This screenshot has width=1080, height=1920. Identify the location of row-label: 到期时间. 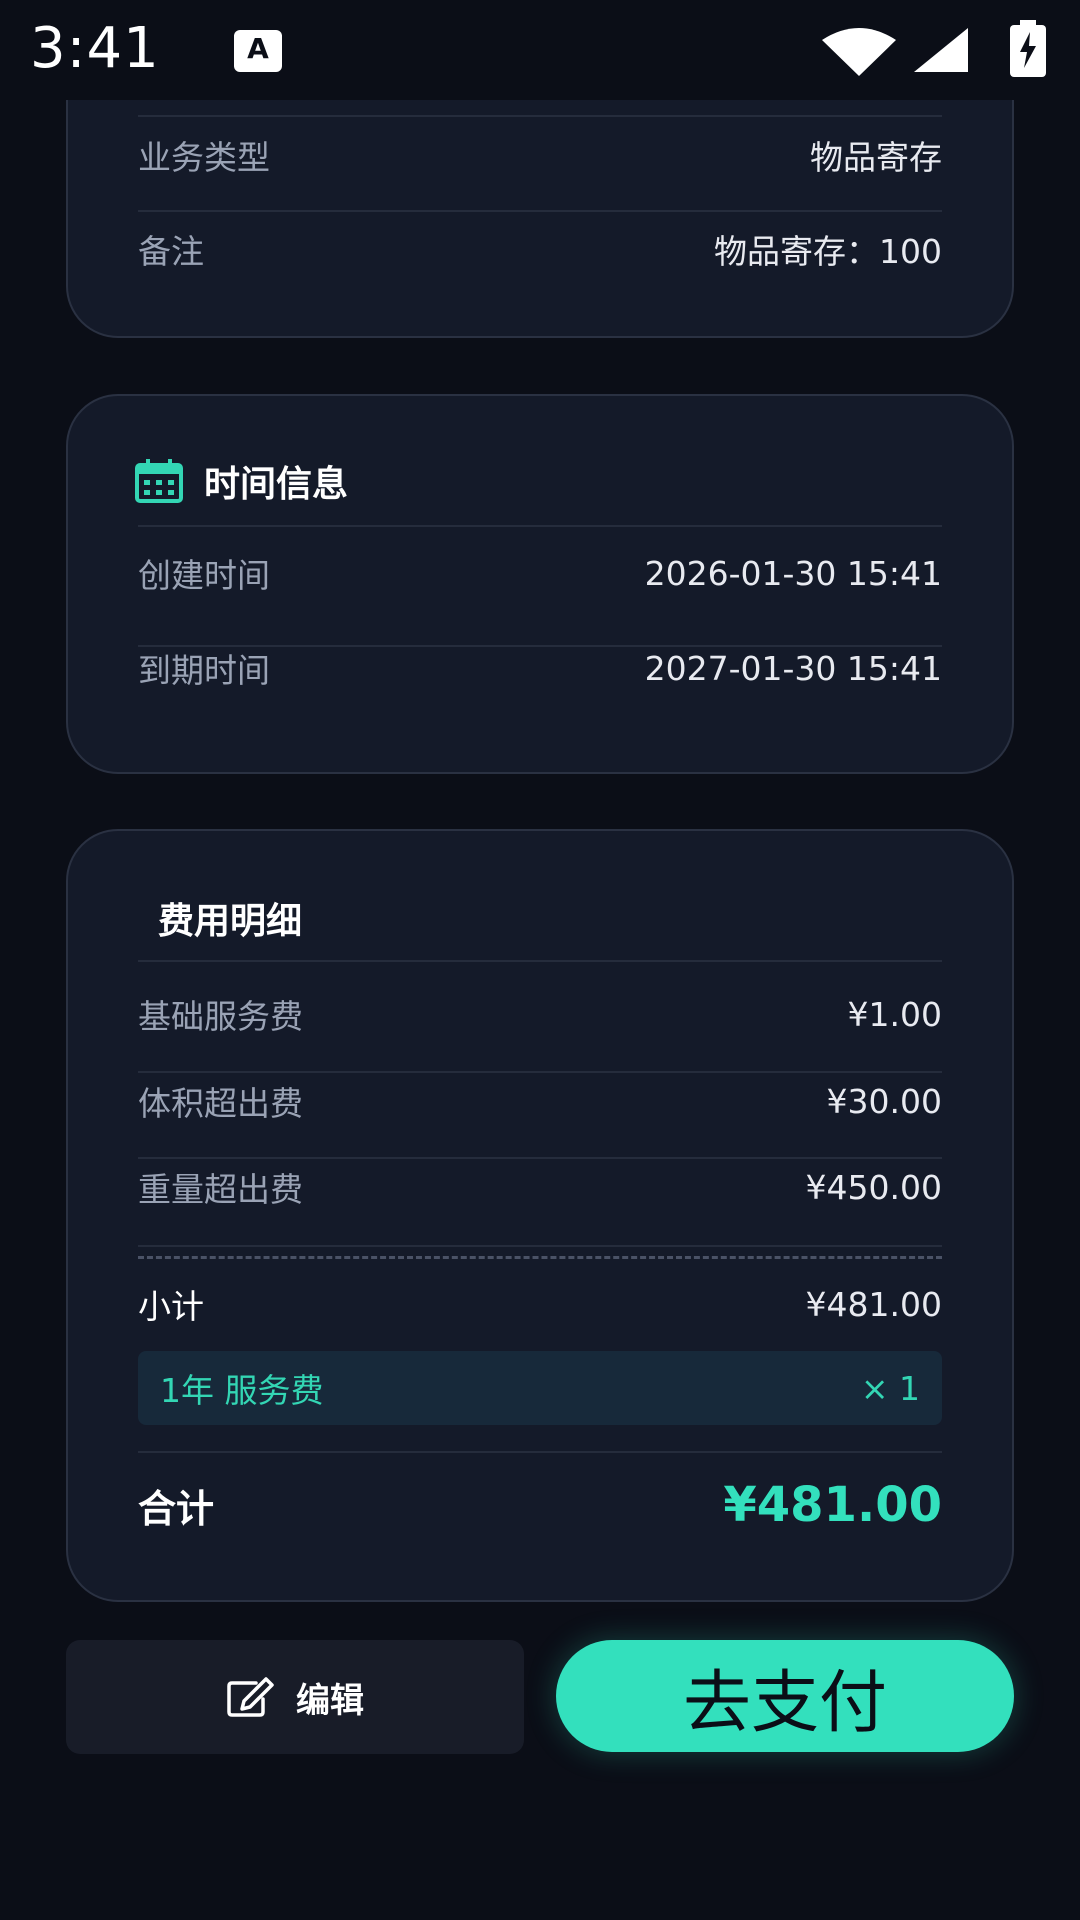
(204, 670).